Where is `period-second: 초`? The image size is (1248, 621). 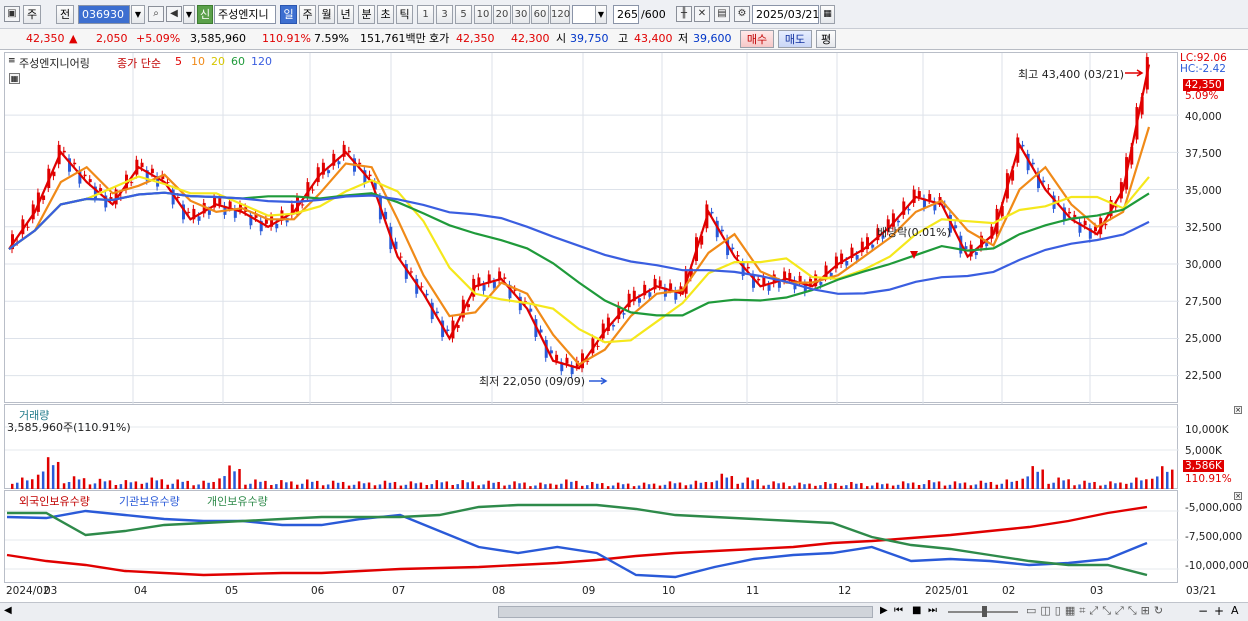
period-second: 초 is located at coordinates (385, 14).